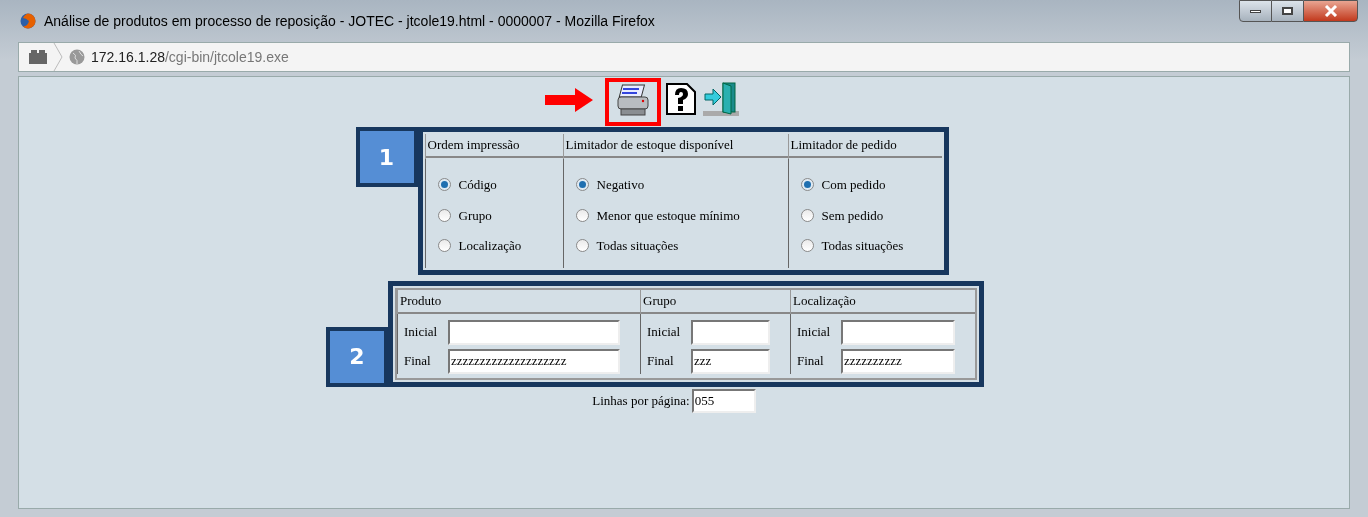  What do you see at coordinates (675, 146) in the screenshot?
I see `column-header: Limitador de estoque disponível` at bounding box center [675, 146].